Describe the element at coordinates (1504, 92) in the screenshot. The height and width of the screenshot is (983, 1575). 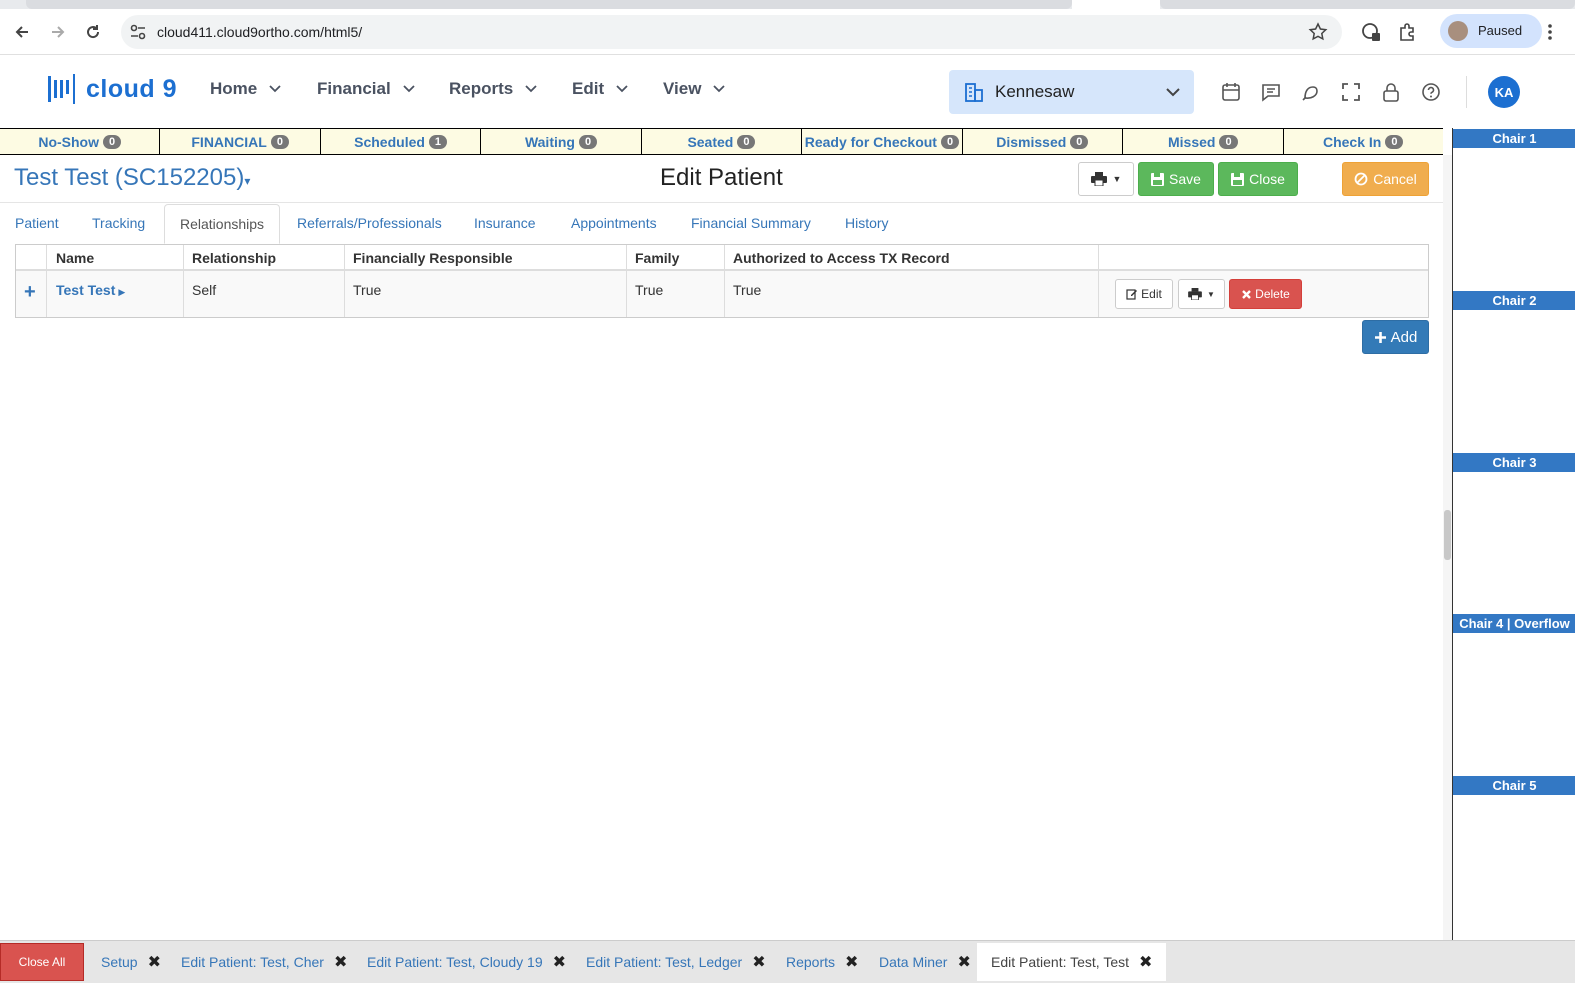
I see `user-avatar: KA` at that location.